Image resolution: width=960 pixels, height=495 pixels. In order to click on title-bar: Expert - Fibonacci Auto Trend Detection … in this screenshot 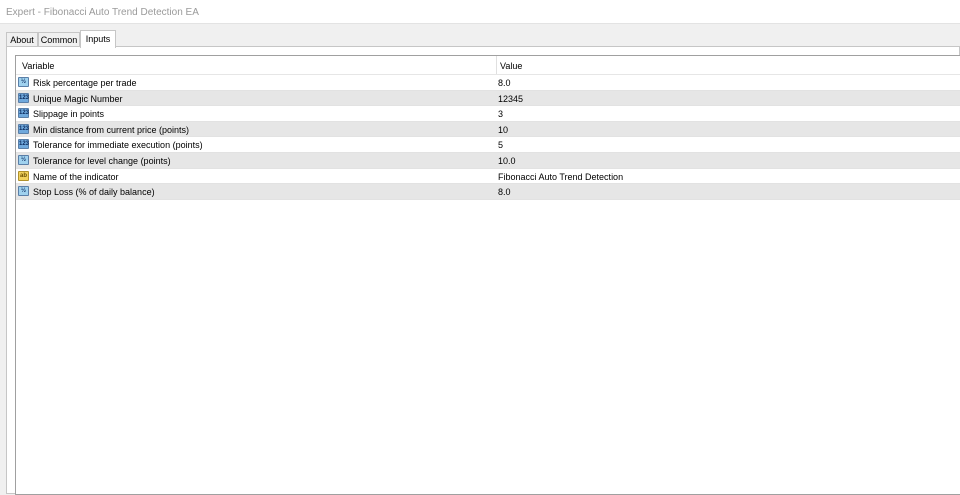, I will do `click(480, 12)`.